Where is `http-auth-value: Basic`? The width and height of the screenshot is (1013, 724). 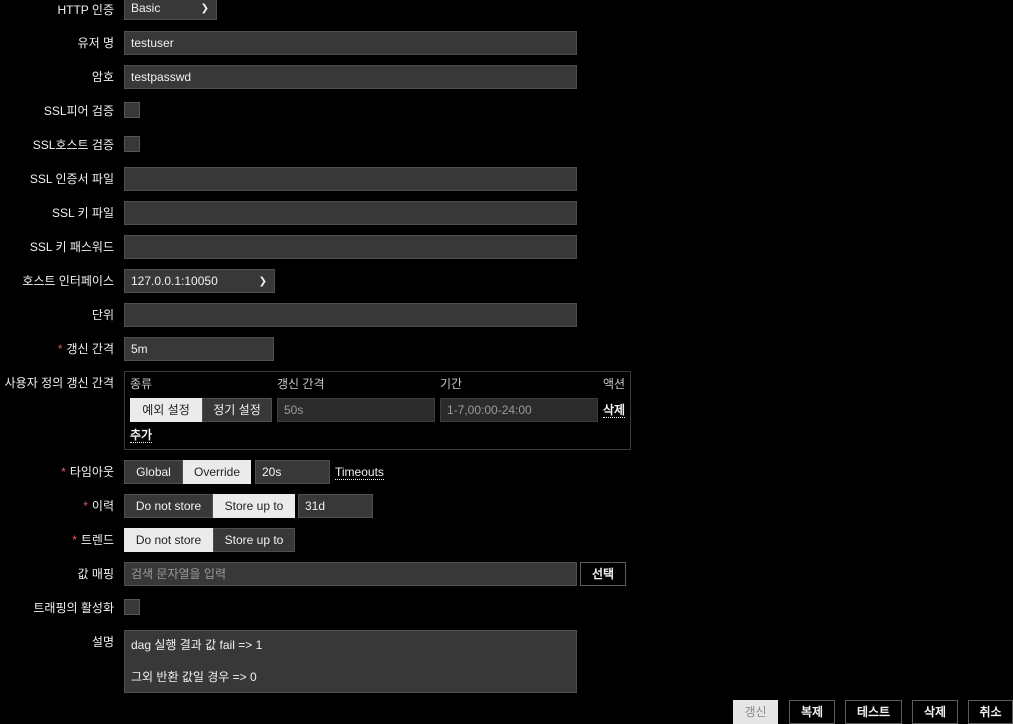
http-auth-value: Basic is located at coordinates (146, 8).